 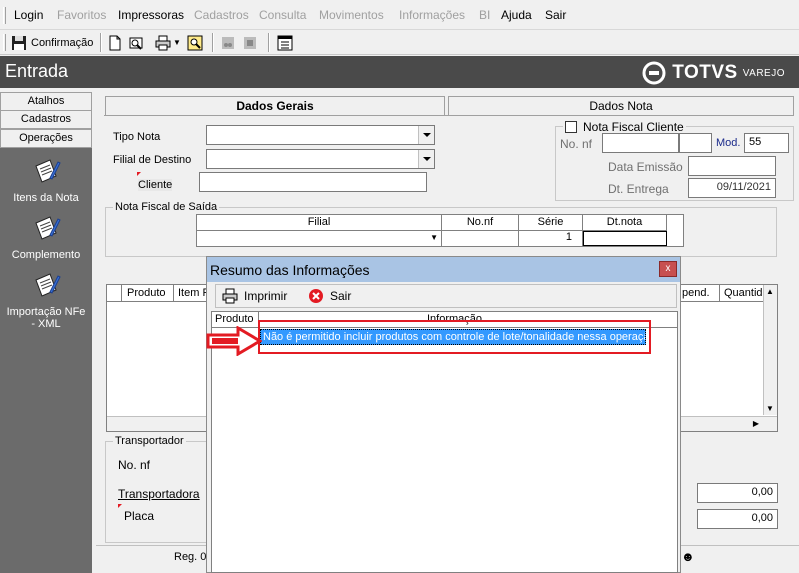 What do you see at coordinates (320, 135) in the screenshot?
I see `tipo-nota-combo` at bounding box center [320, 135].